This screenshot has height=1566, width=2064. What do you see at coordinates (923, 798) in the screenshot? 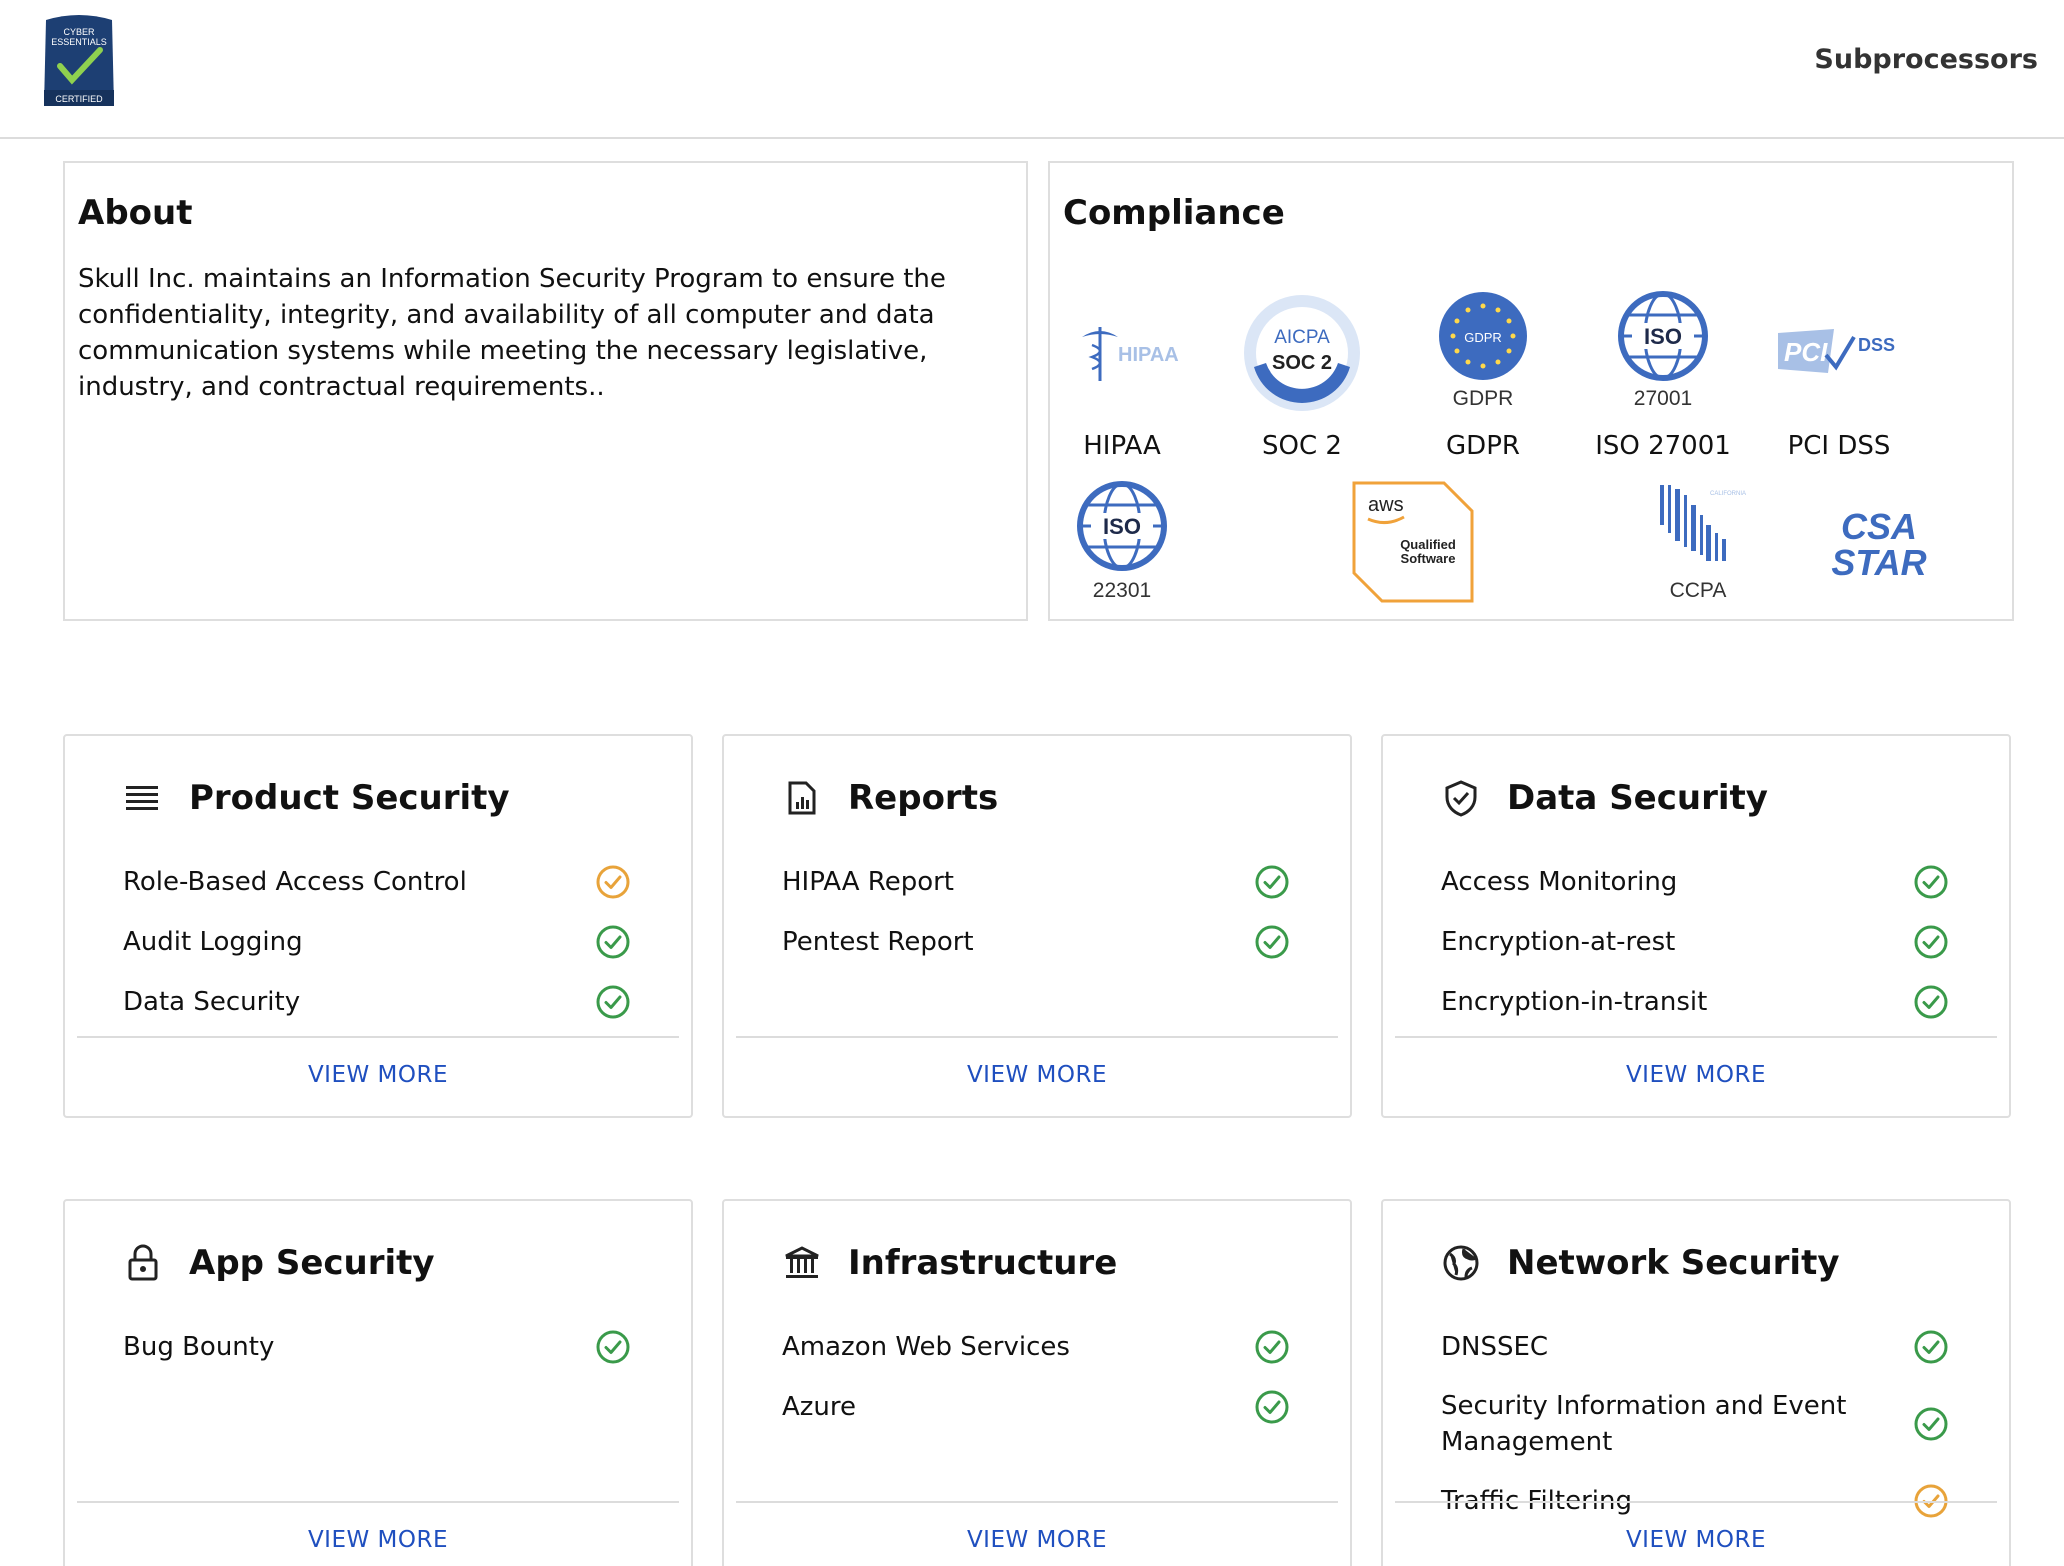
I see `card-title: Reports` at bounding box center [923, 798].